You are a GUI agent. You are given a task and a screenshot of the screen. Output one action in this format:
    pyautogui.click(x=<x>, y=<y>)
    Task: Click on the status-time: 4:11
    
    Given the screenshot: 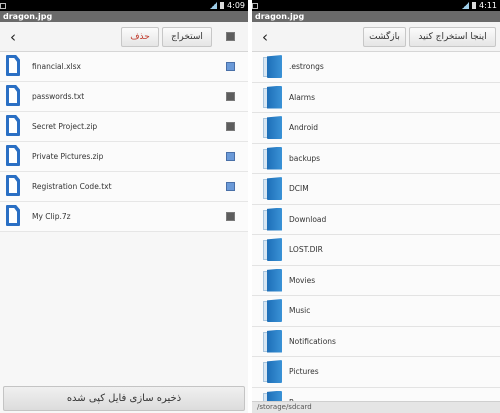 What is the action you would take?
    pyautogui.click(x=488, y=5)
    